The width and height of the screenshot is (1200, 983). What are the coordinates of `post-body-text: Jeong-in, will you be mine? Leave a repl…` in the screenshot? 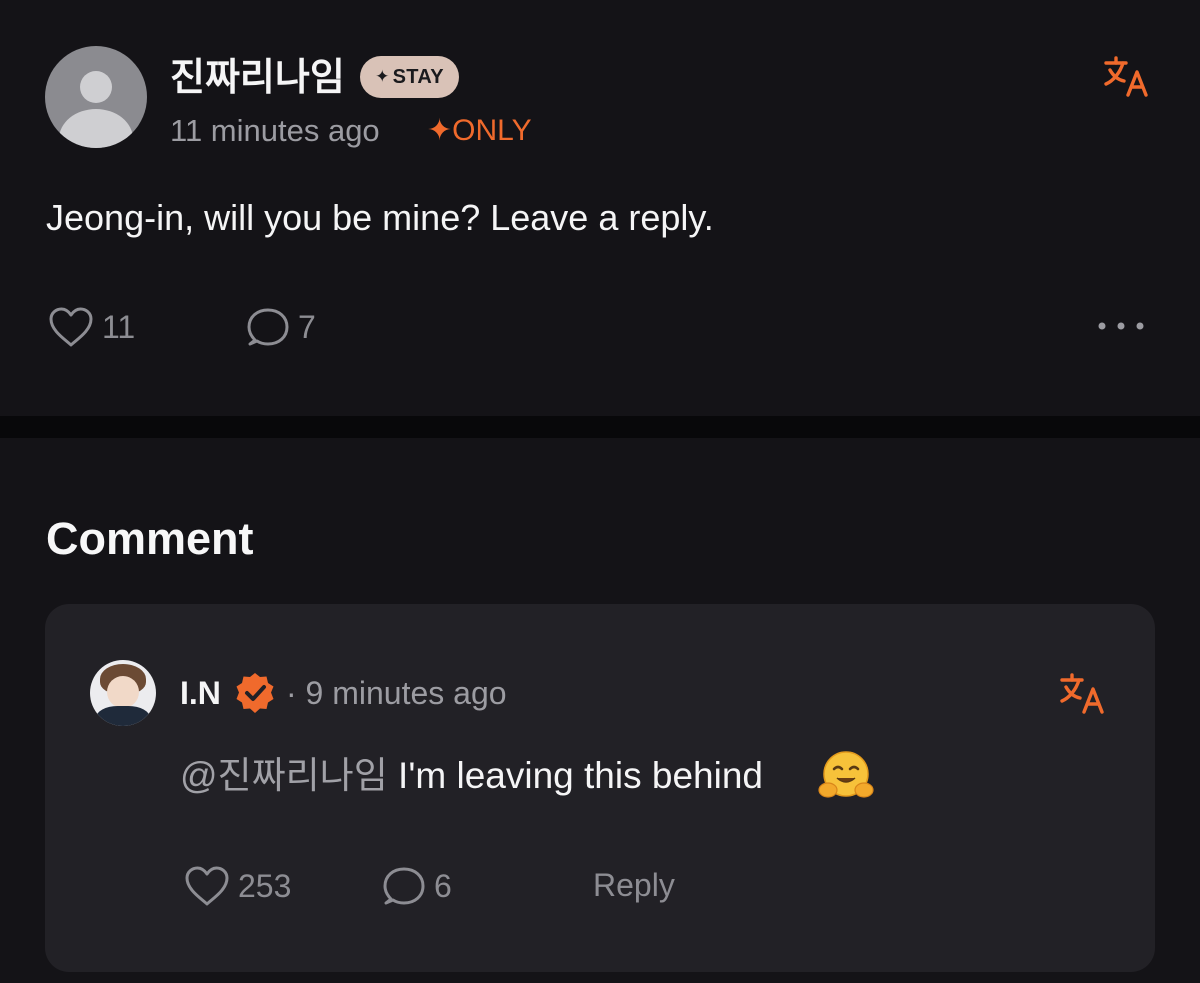 It's located at (380, 217).